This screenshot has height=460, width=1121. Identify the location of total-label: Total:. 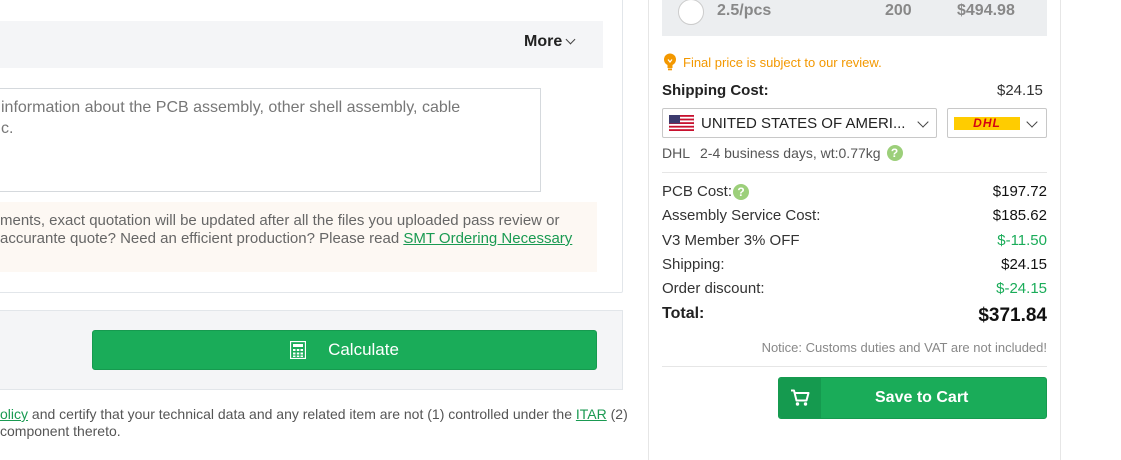
(683, 313).